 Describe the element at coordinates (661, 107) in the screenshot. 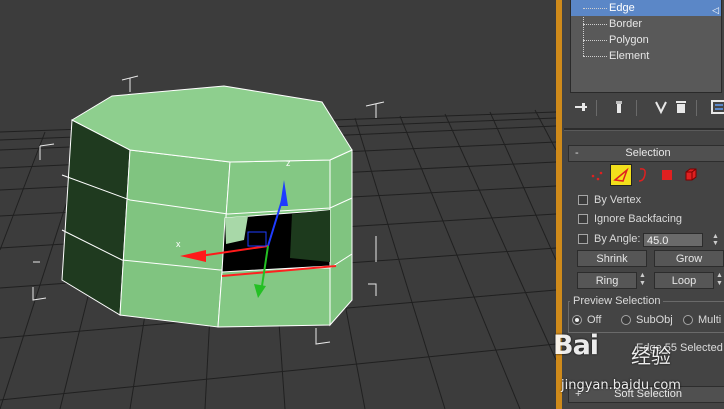

I see `make-unique-icon` at that location.